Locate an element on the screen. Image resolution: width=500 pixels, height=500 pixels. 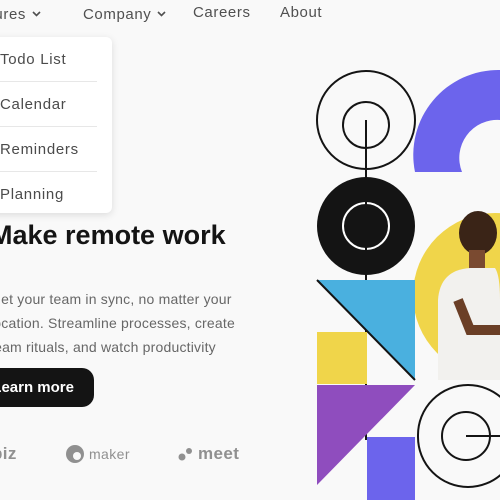
top-nav: Features Company Careers About is located at coordinates (250, 14).